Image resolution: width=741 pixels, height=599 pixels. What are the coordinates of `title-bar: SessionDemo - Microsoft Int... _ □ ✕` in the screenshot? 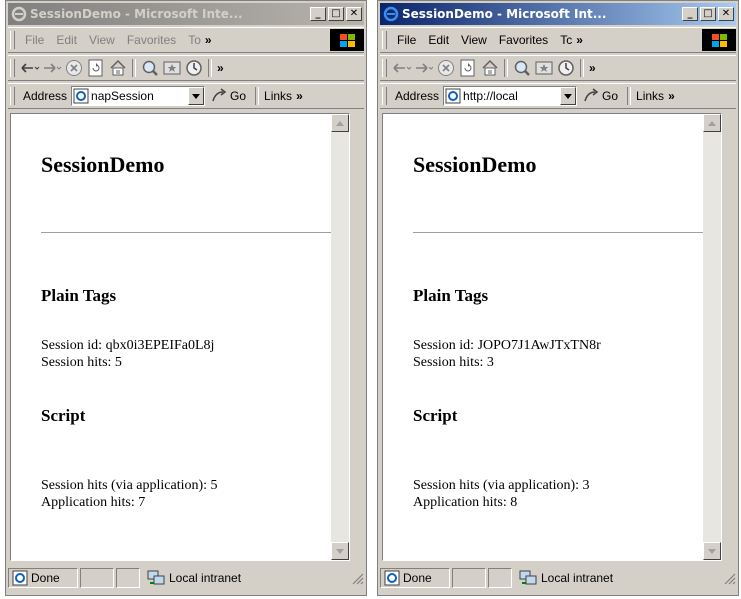 It's located at (558, 14).